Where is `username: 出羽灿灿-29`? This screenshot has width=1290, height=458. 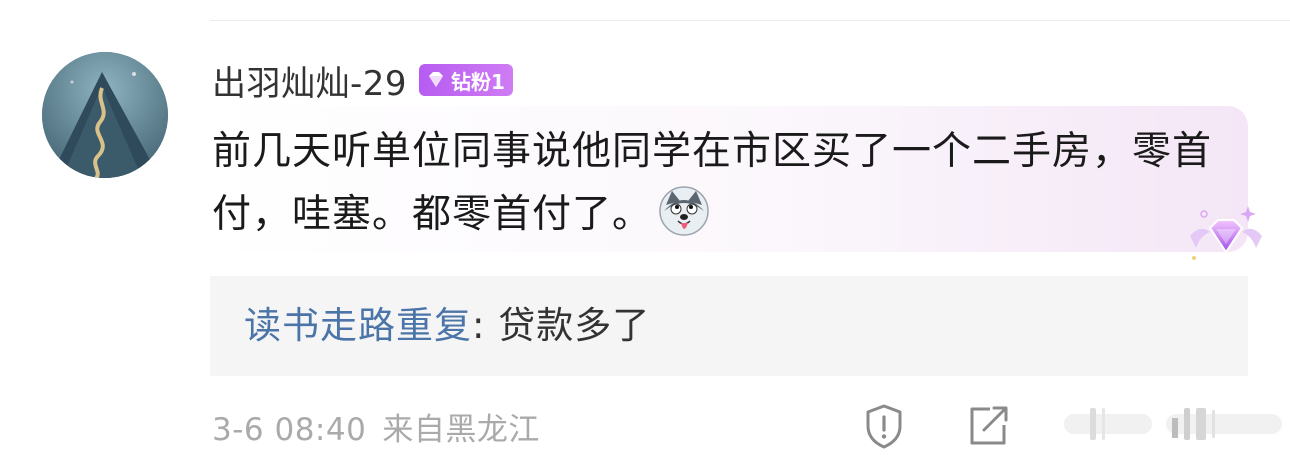
username: 出羽灿灿-29 is located at coordinates (309, 80).